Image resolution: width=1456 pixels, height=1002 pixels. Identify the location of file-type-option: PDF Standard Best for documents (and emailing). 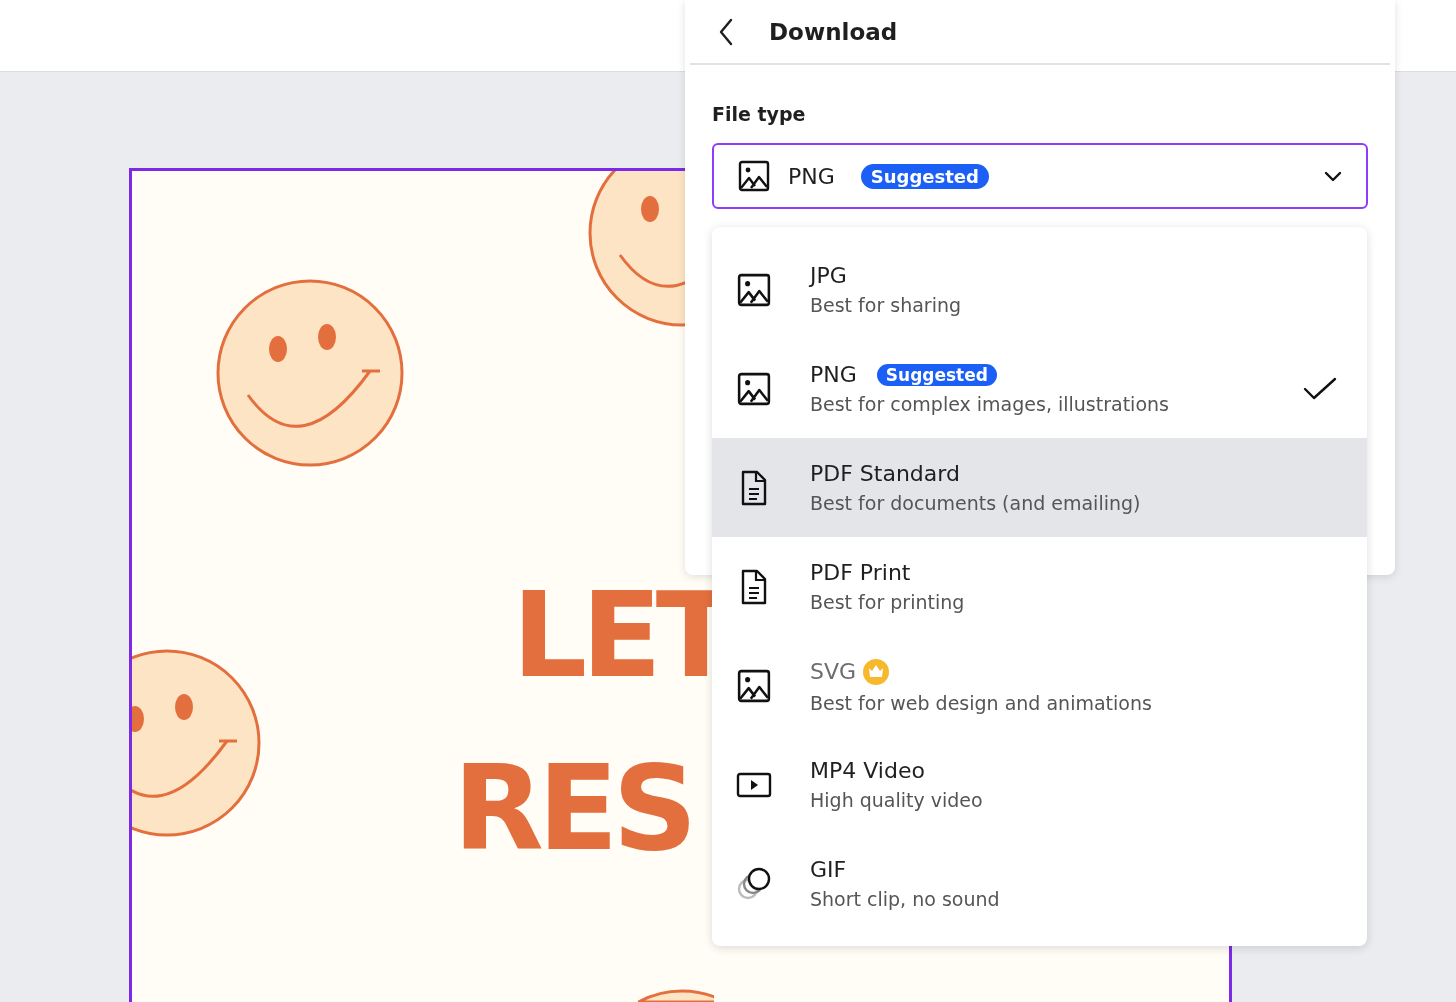
(1039, 487).